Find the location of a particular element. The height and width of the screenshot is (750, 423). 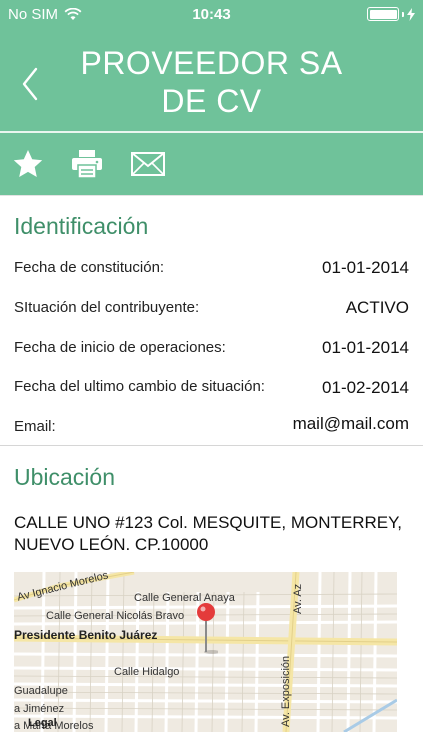

row-value: ACTIVO is located at coordinates (377, 307).